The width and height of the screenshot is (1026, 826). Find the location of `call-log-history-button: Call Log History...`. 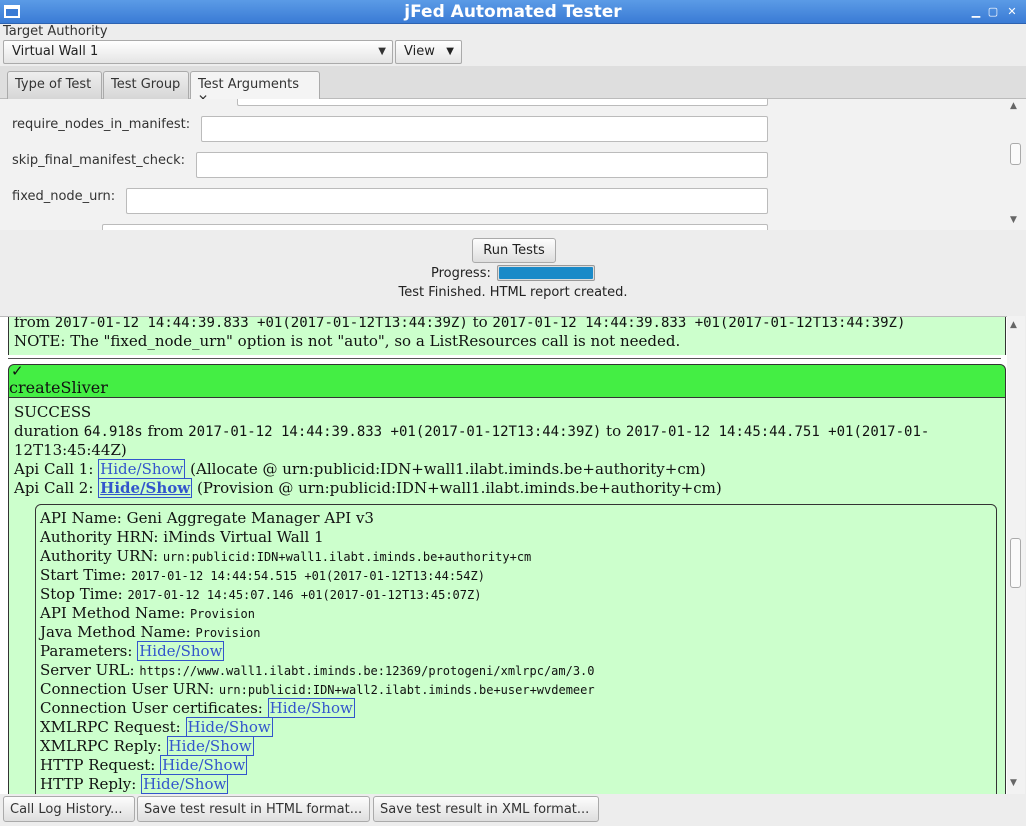

call-log-history-button: Call Log History... is located at coordinates (69, 809).